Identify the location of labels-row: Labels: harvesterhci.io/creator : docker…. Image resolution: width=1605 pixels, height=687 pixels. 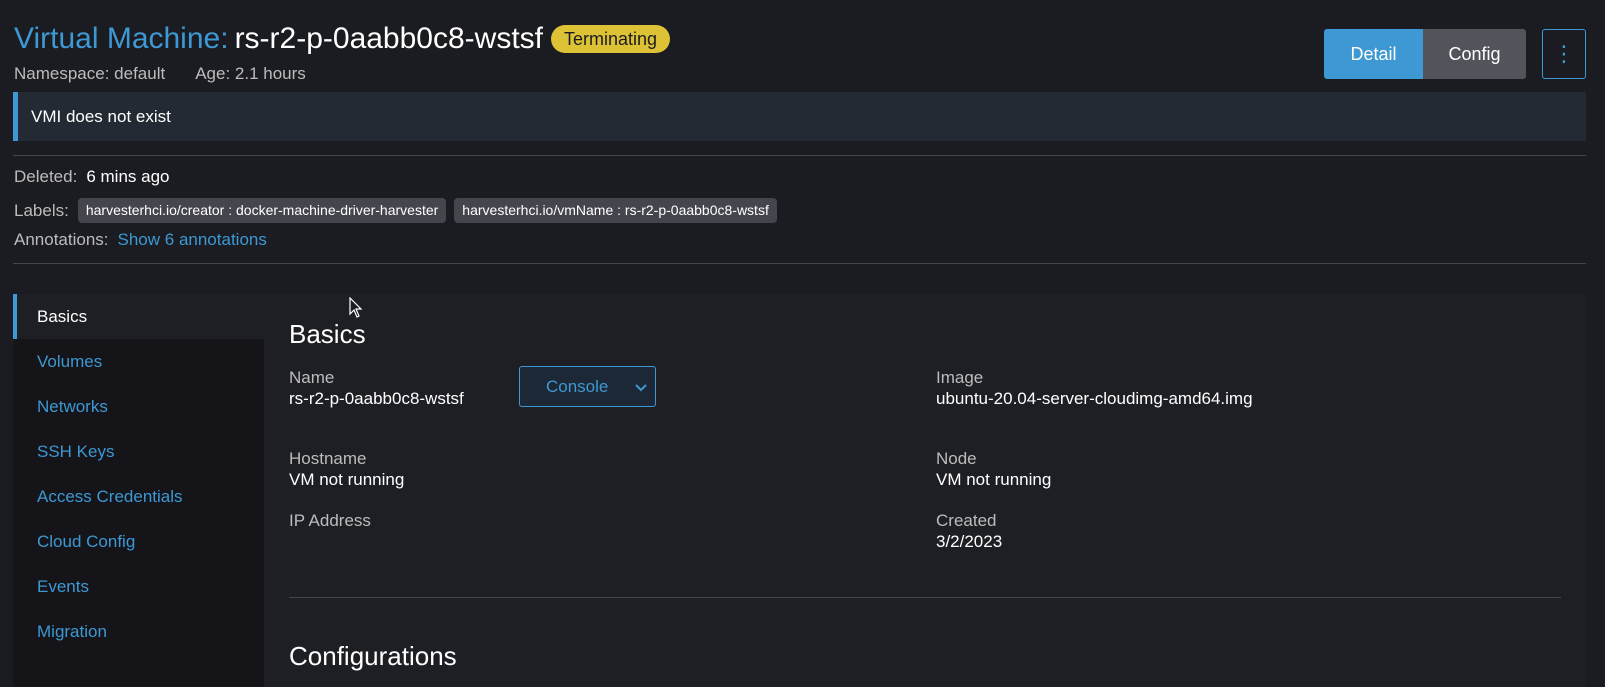
(399, 210).